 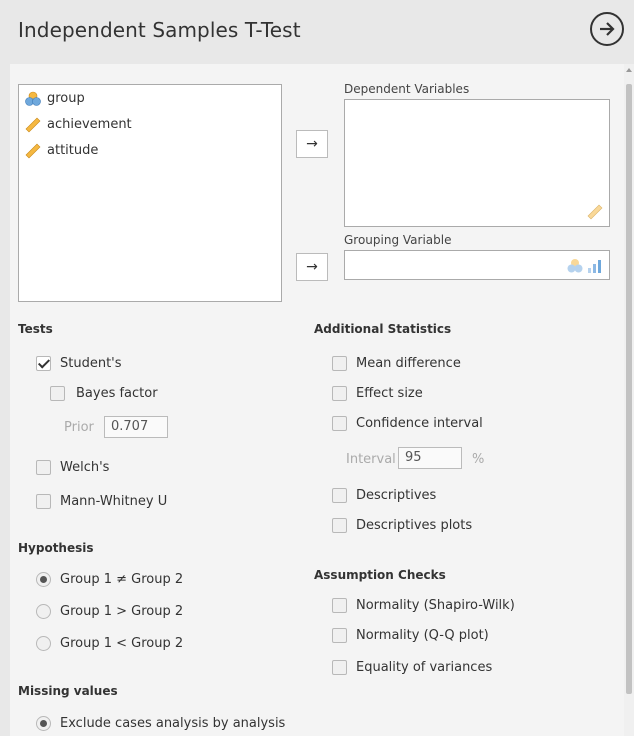 What do you see at coordinates (339, 667) in the screenshot?
I see `equality-variances-checkbox` at bounding box center [339, 667].